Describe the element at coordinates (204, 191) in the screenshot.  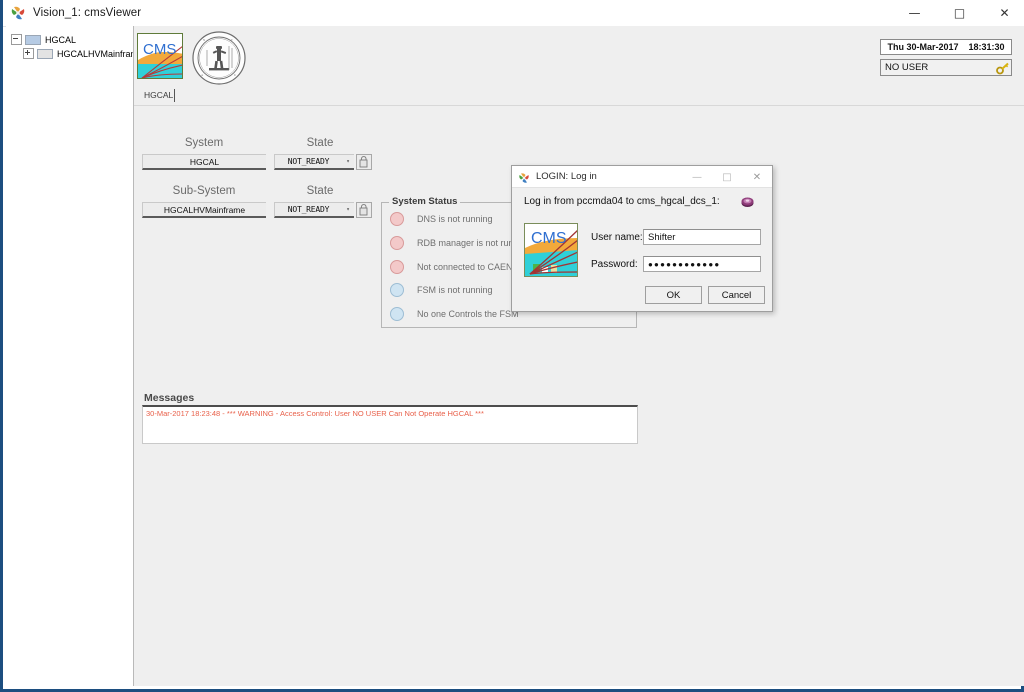
I see `subsystem-column-header: Sub-System` at that location.